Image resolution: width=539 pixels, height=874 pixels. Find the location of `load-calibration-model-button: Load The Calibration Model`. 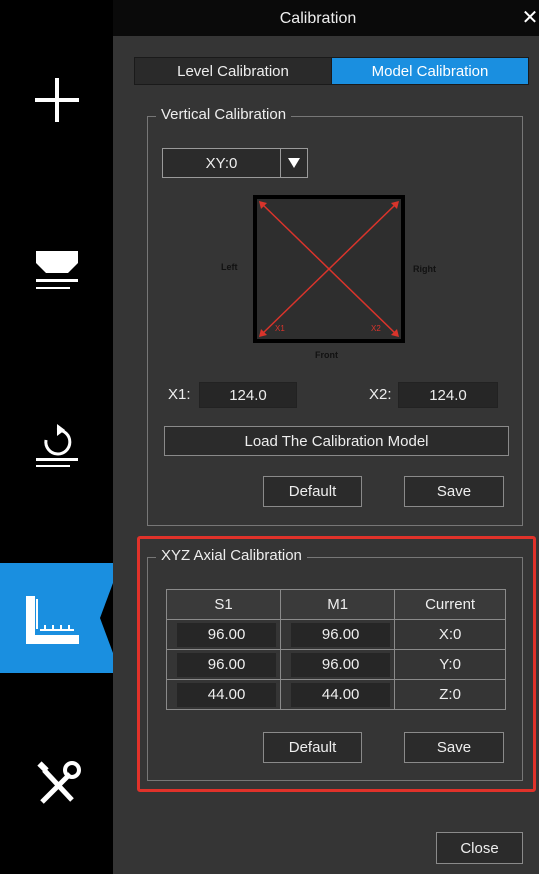

load-calibration-model-button: Load The Calibration Model is located at coordinates (336, 441).